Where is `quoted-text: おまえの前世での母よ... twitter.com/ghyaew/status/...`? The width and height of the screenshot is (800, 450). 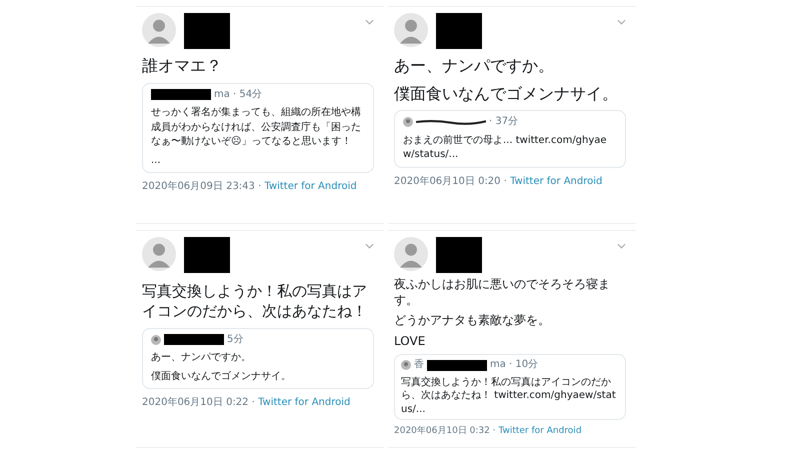
quoted-text: おまえの前世での母よ... twitter.com/ghyaew/status/... is located at coordinates (505, 147).